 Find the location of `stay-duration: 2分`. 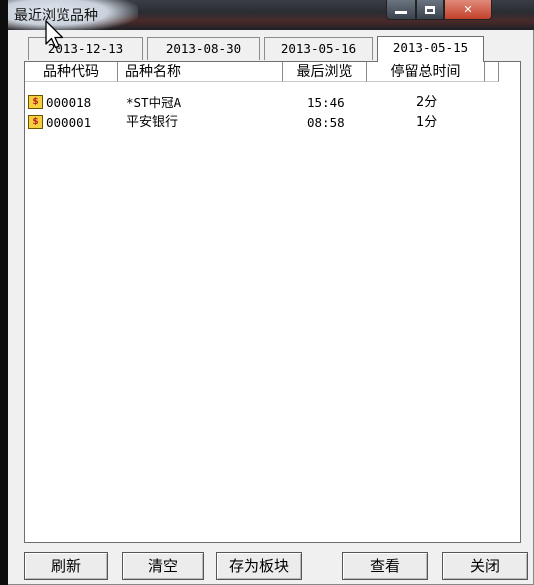

stay-duration: 2分 is located at coordinates (427, 102).